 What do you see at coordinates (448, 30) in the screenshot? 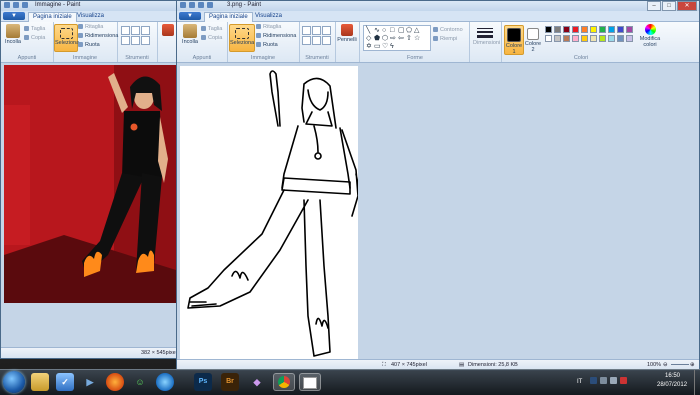
I see `outline-button: Contorno` at bounding box center [448, 30].